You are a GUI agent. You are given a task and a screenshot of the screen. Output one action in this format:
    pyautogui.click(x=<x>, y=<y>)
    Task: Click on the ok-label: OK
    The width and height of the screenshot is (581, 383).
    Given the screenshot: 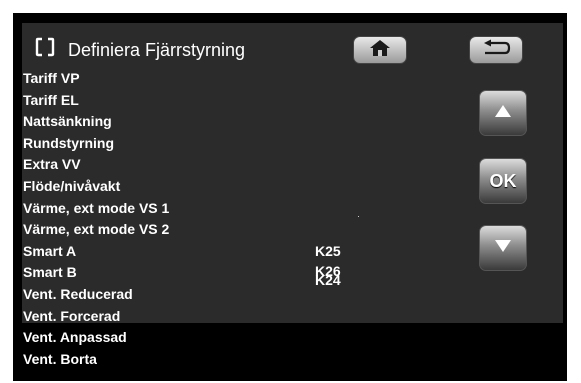 What is the action you would take?
    pyautogui.click(x=503, y=180)
    